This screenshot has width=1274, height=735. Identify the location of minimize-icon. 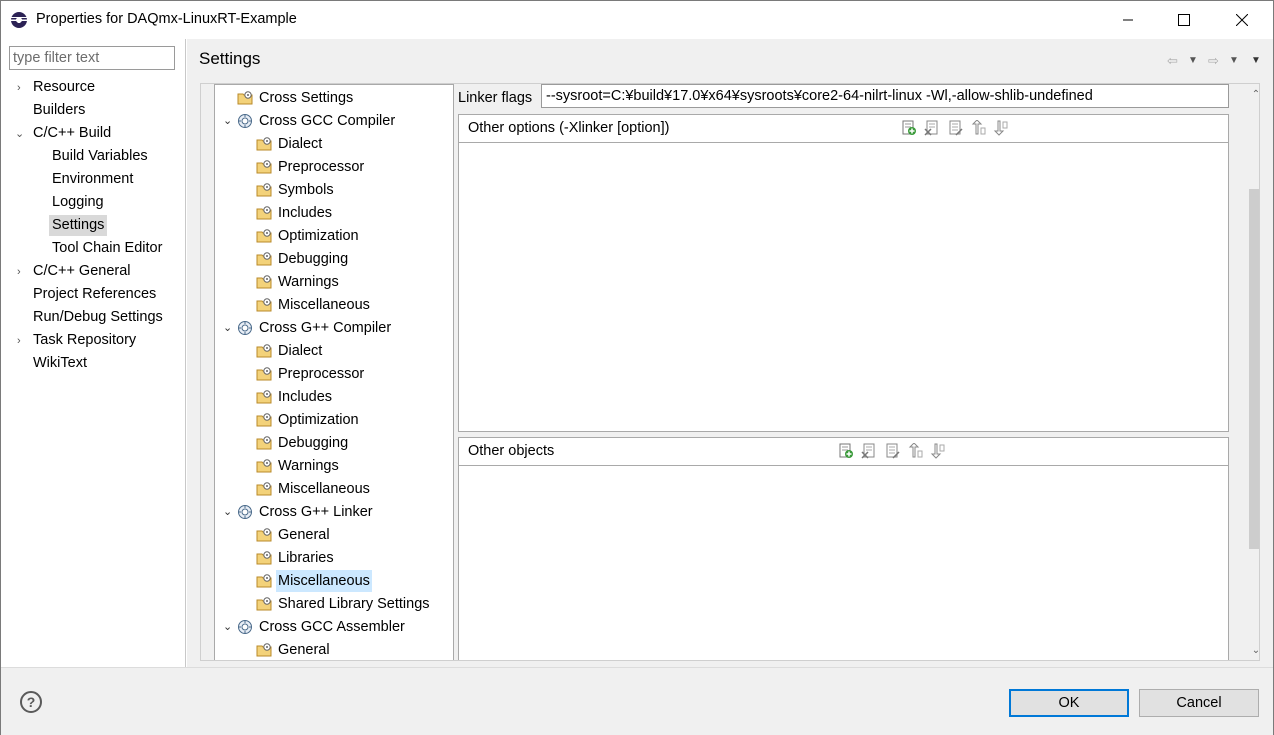
(1128, 20).